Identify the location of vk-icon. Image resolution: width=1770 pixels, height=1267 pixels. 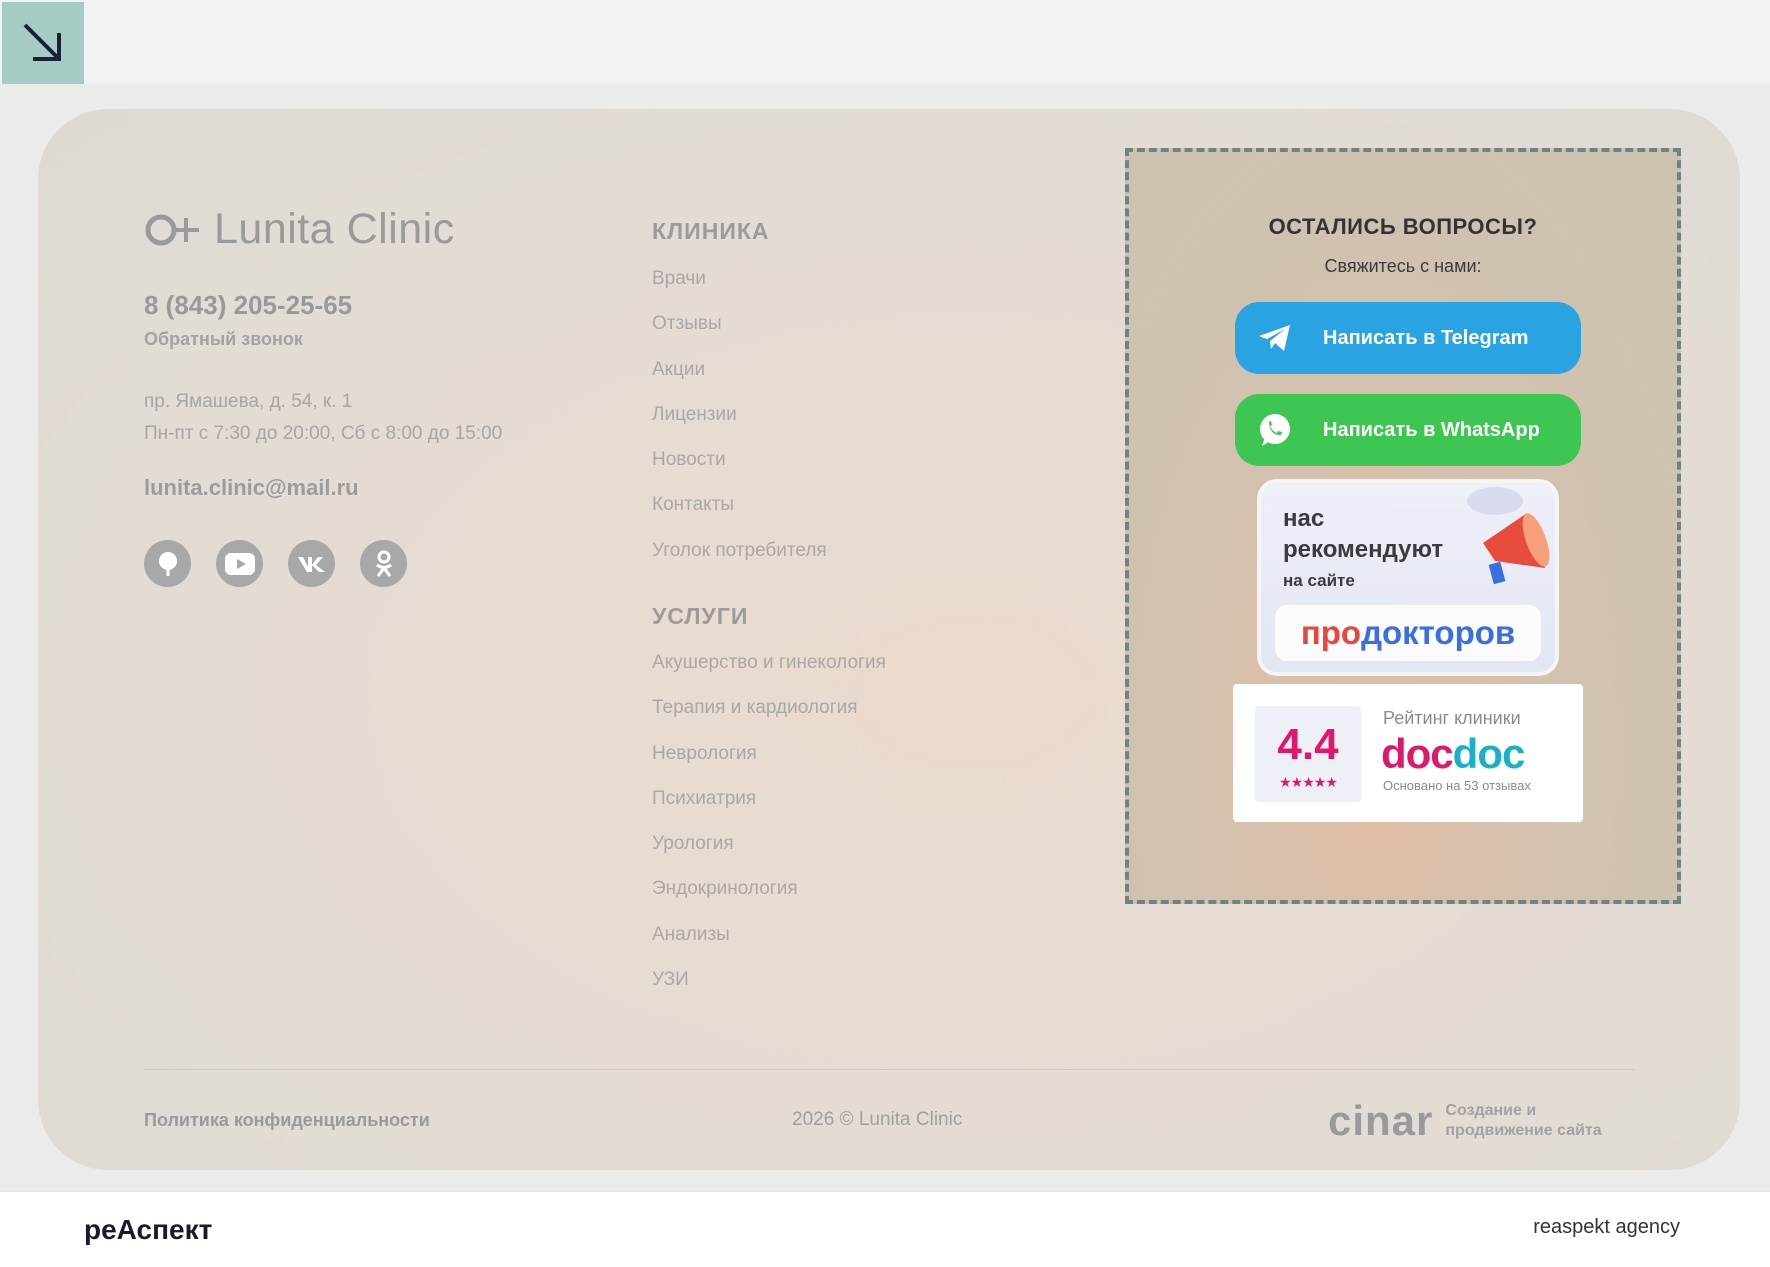
(311, 564).